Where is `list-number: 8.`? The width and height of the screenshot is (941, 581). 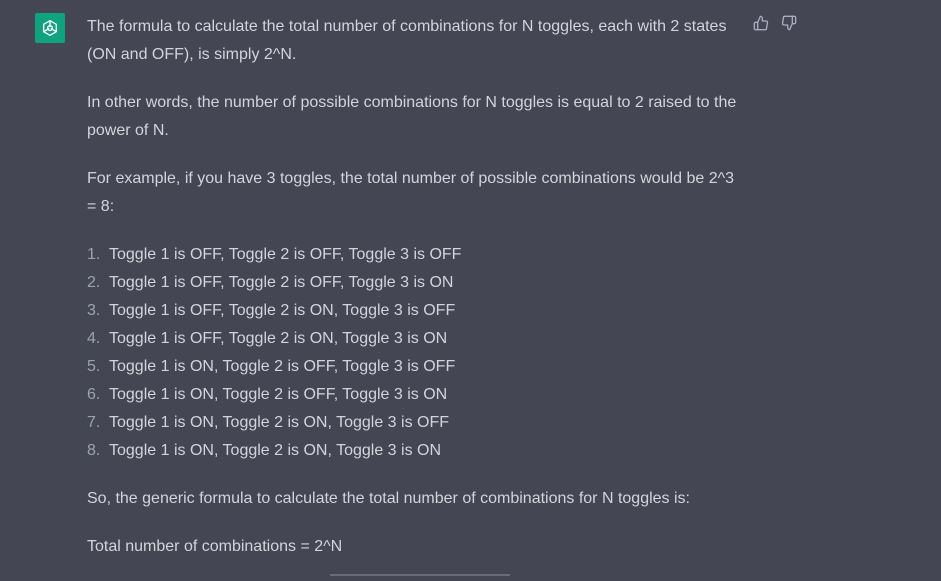 list-number: 8. is located at coordinates (94, 450).